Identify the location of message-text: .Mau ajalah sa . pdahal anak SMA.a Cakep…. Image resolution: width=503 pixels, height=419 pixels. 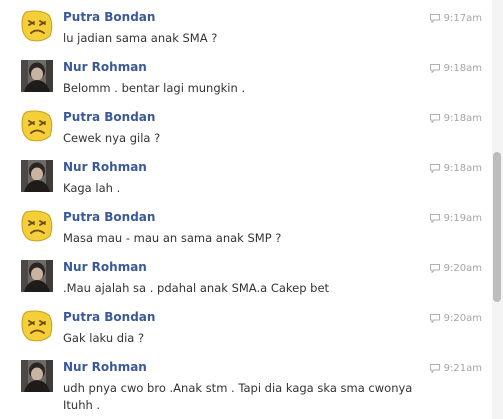
(196, 288).